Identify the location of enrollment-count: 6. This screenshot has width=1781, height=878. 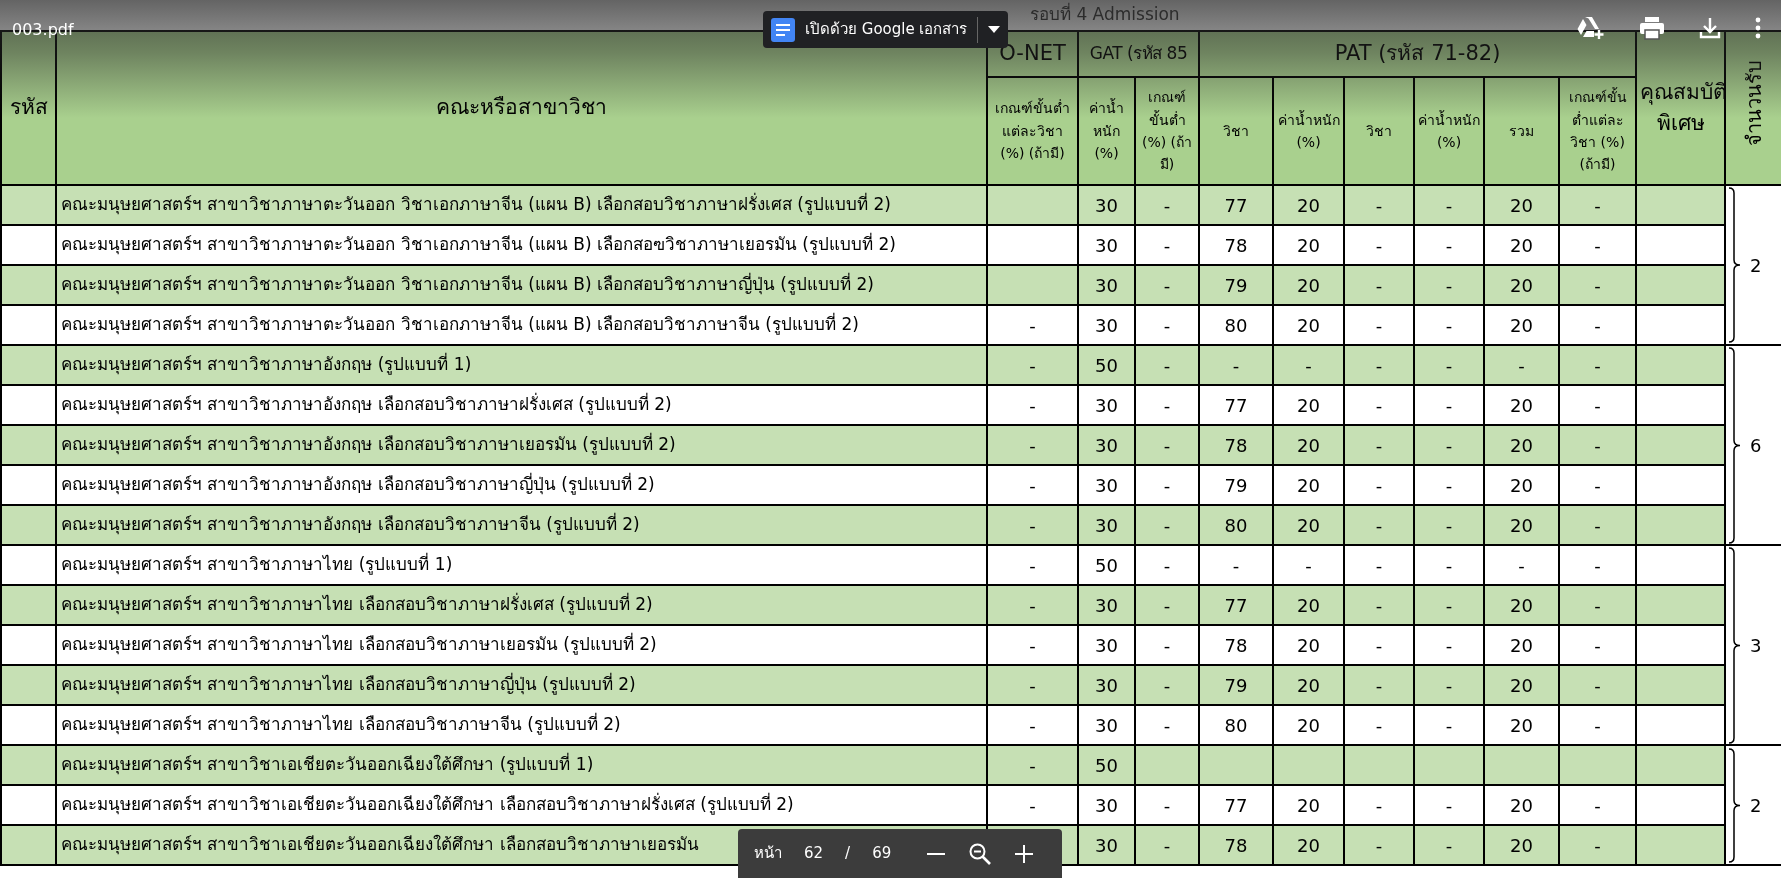
(1756, 445).